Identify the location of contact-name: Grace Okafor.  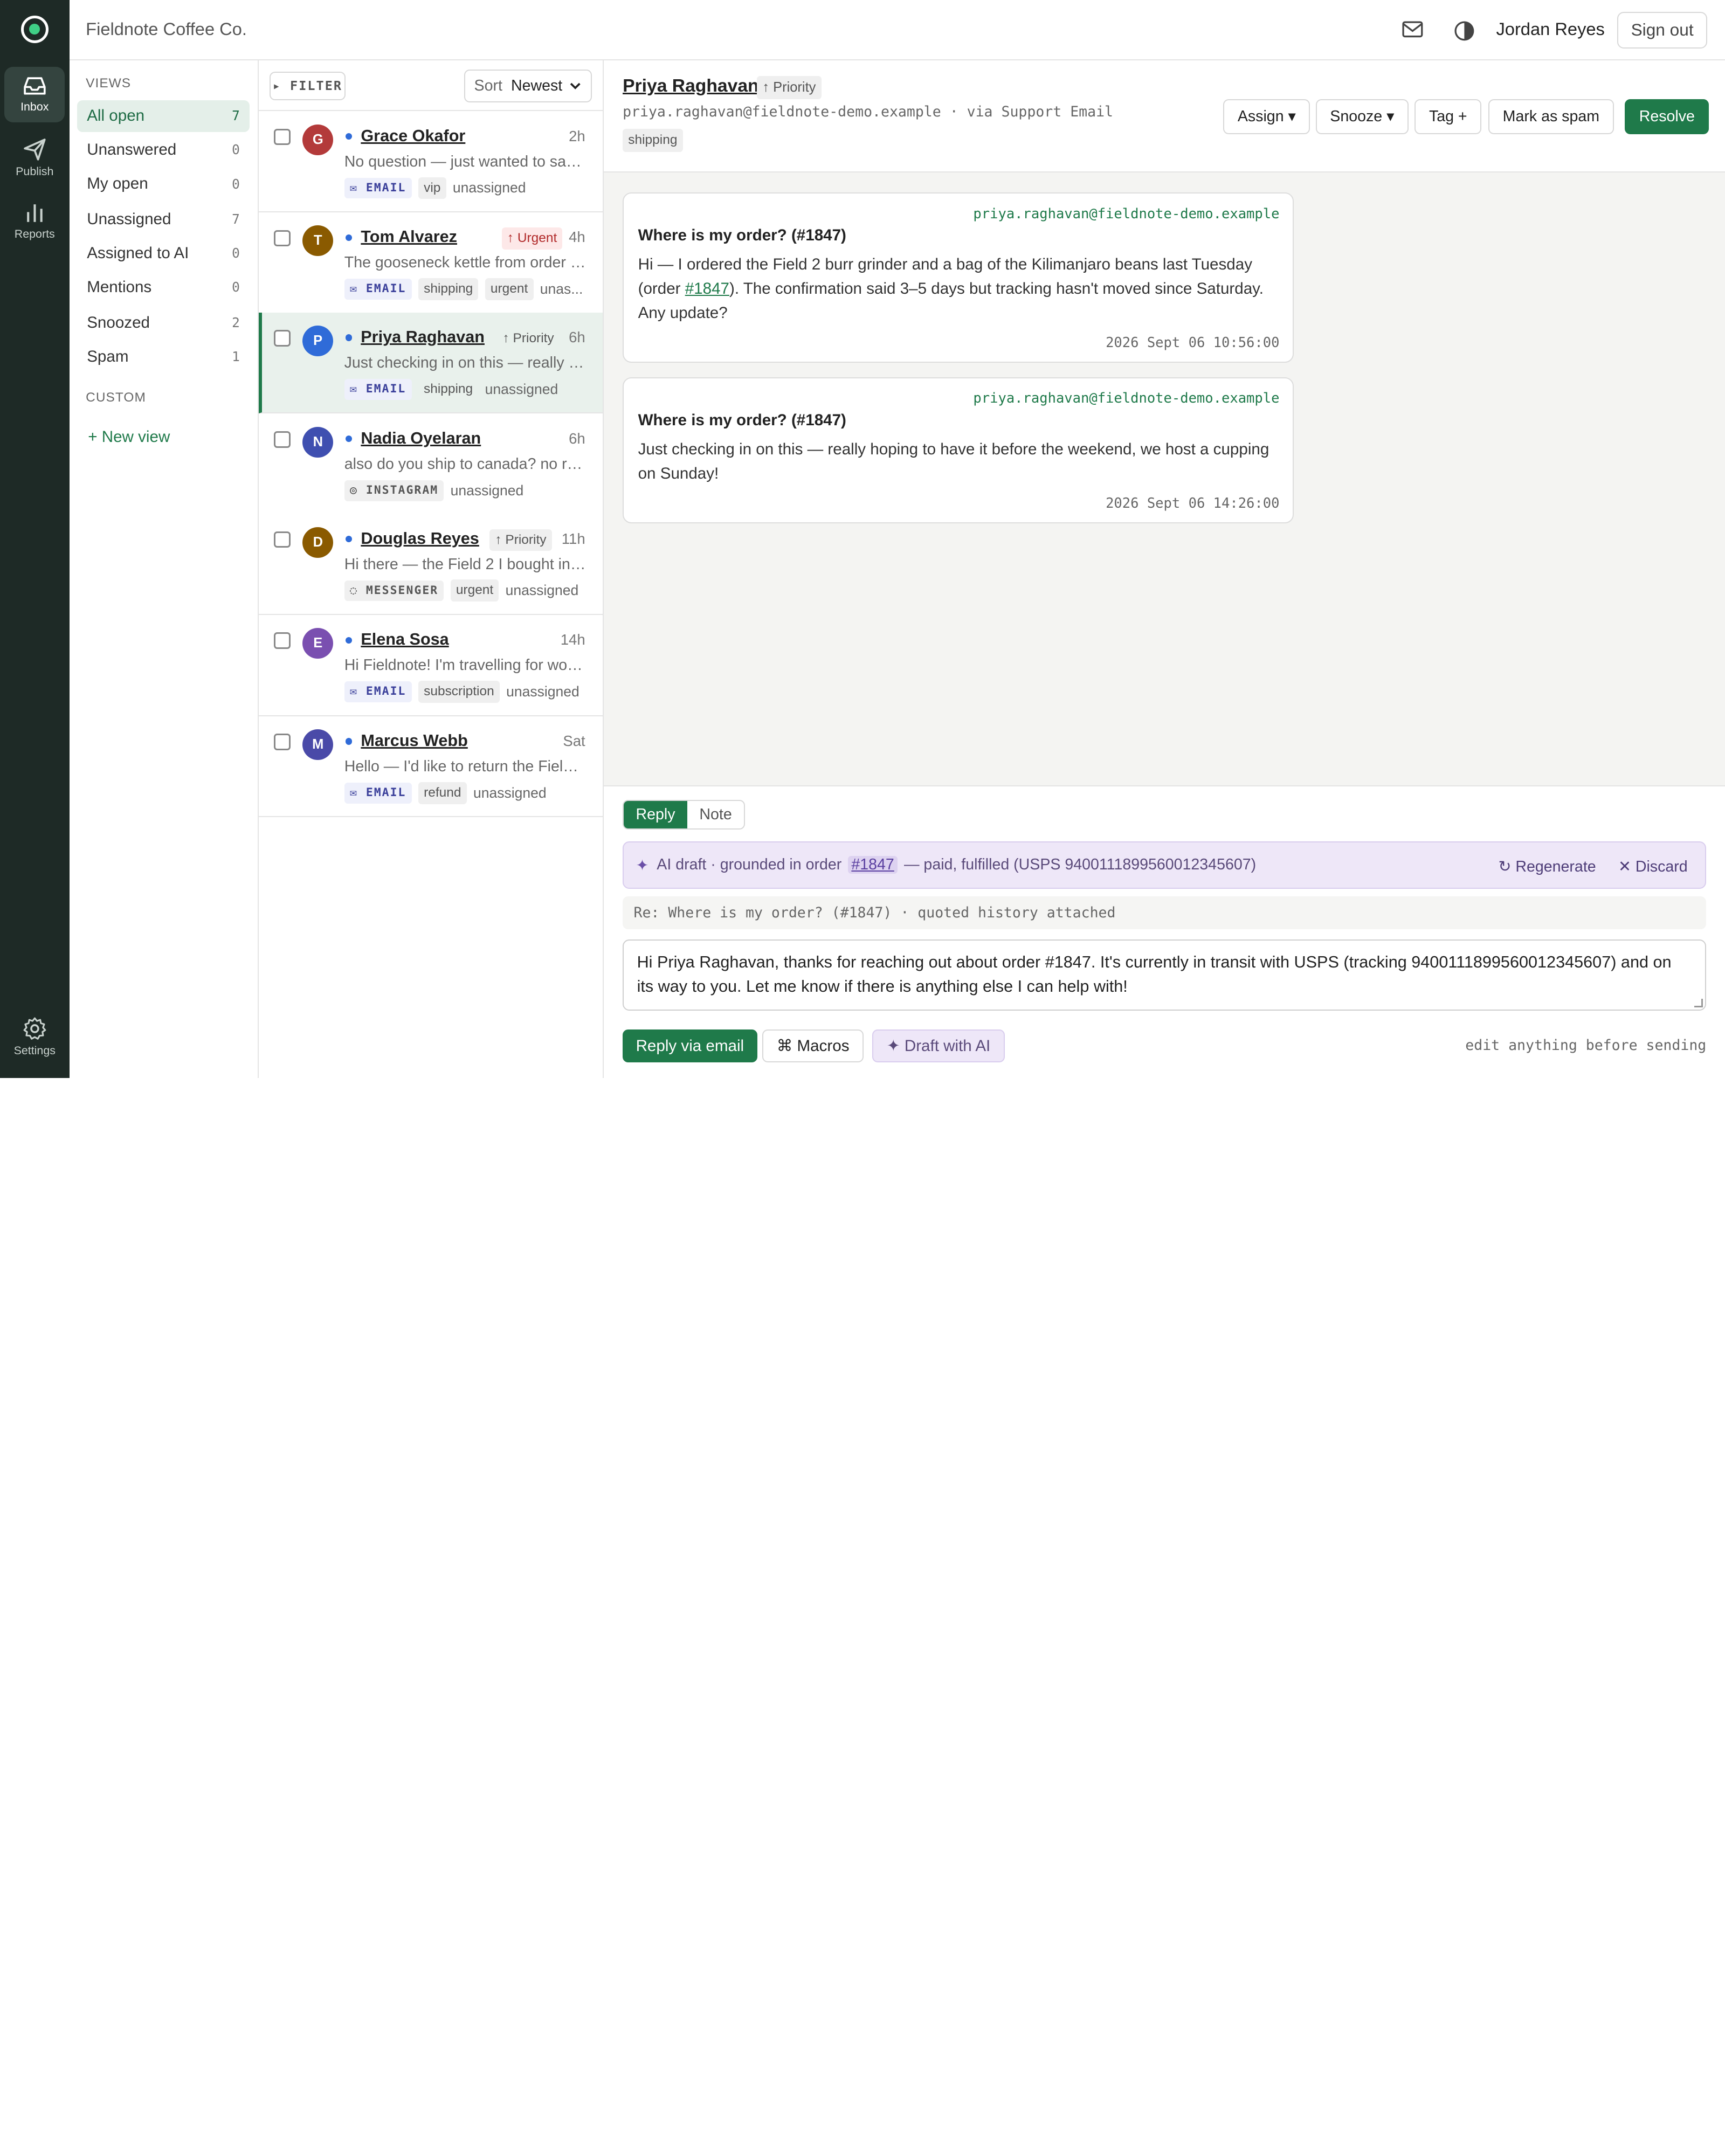
(413, 136).